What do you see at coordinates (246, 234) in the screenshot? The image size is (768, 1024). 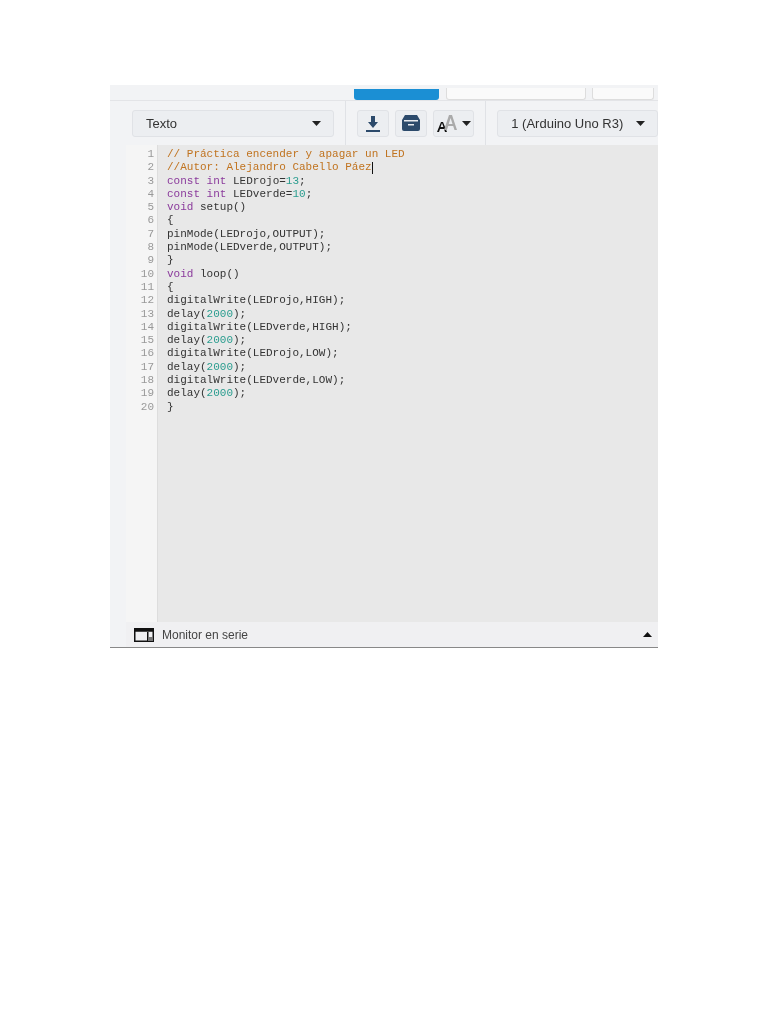 I see `code-line: pinMode(LEDrojo,OUTPUT);` at bounding box center [246, 234].